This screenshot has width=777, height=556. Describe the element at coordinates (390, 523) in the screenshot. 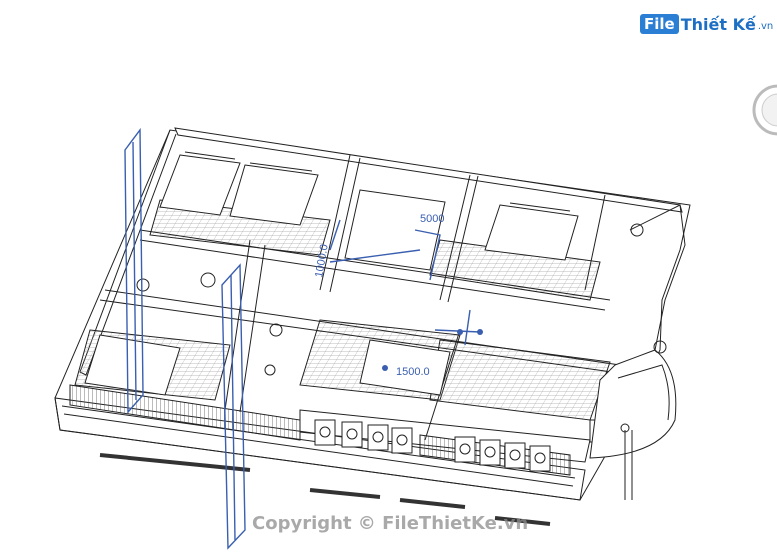

I see `copyright-watermark: Copyright © FileThietKe.vn` at that location.